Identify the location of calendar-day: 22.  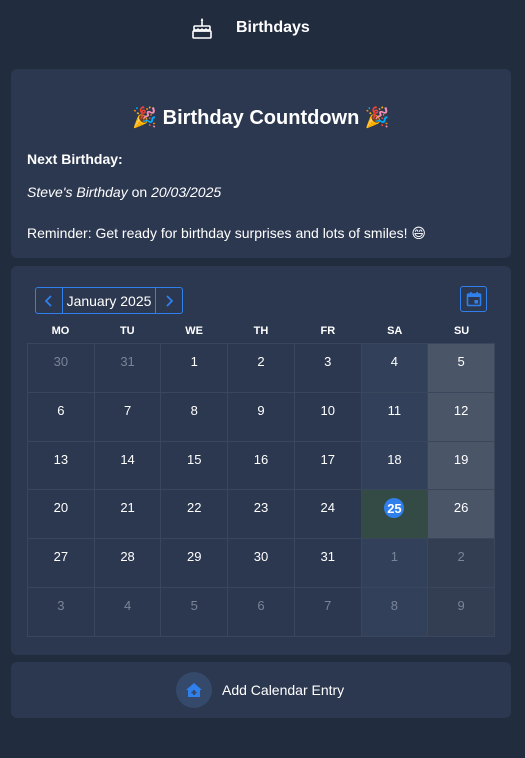
(195, 515).